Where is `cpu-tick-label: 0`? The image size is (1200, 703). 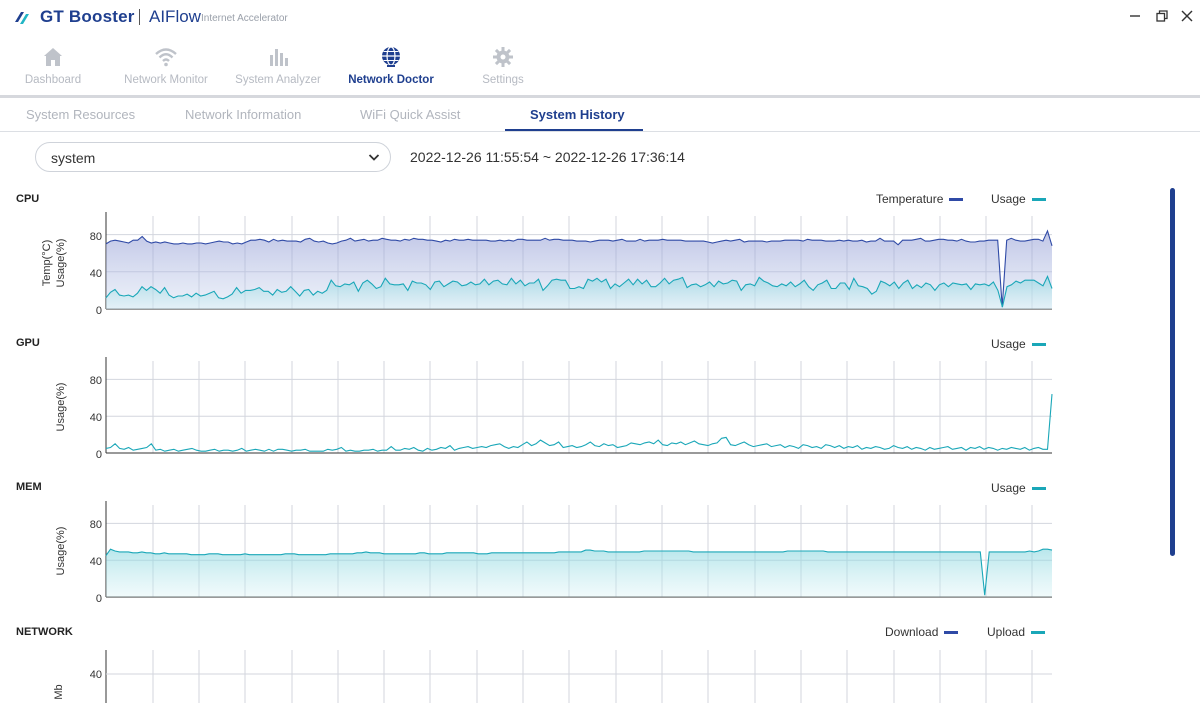 cpu-tick-label: 0 is located at coordinates (99, 311).